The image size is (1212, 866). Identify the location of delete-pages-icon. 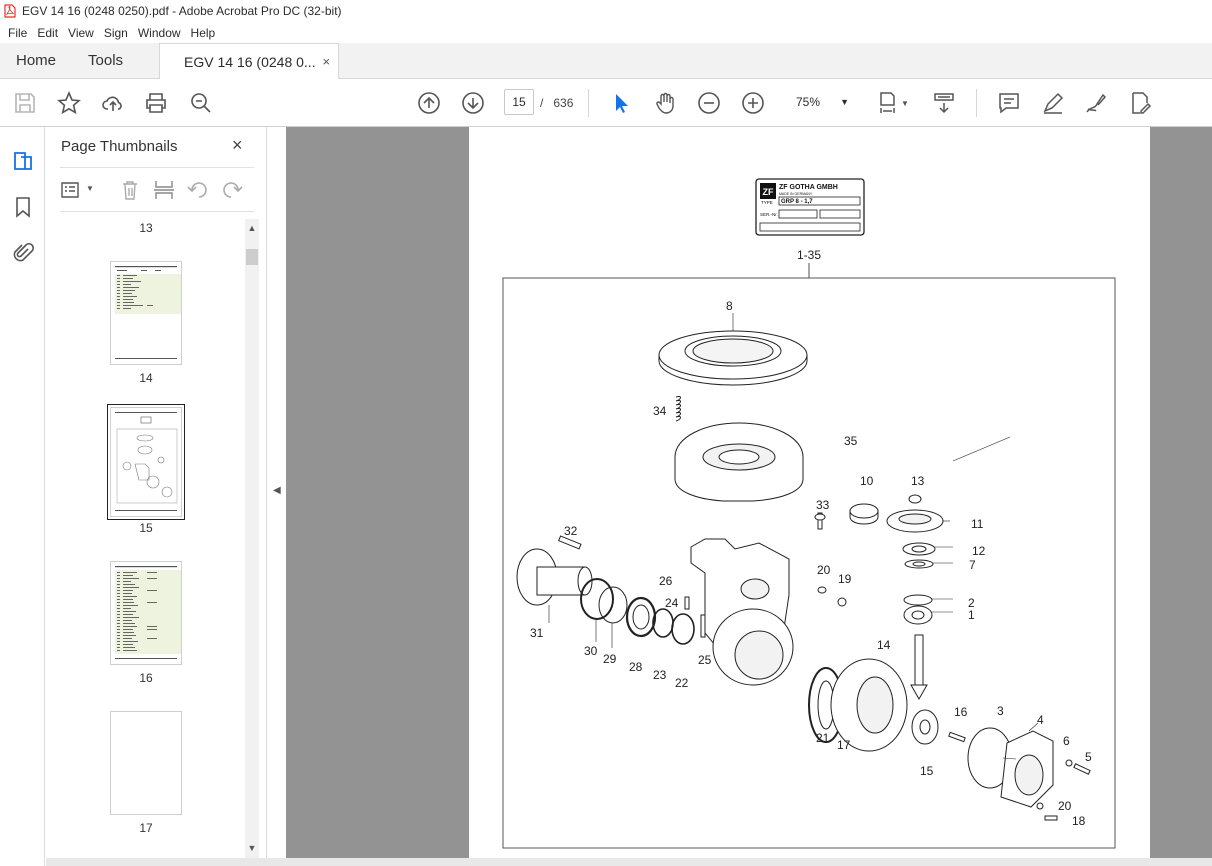
(130, 190).